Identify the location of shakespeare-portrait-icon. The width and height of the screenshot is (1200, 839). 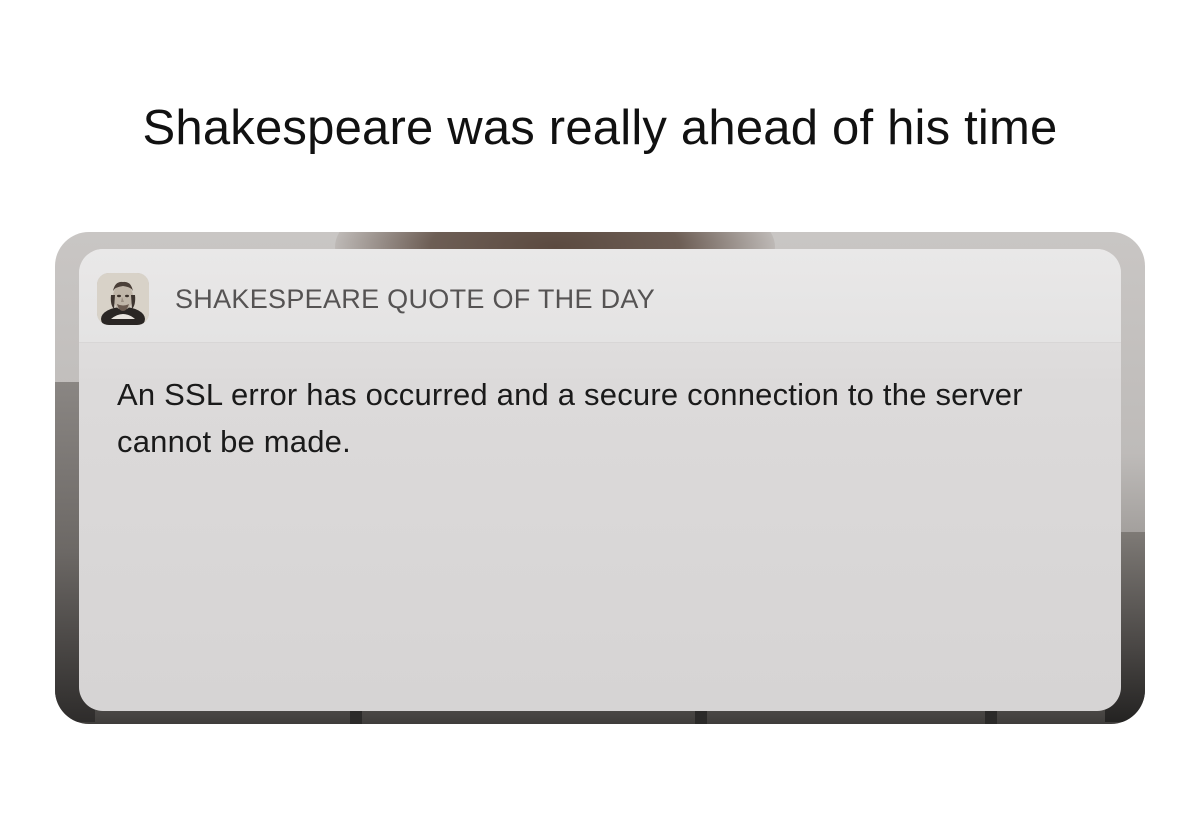
(123, 299).